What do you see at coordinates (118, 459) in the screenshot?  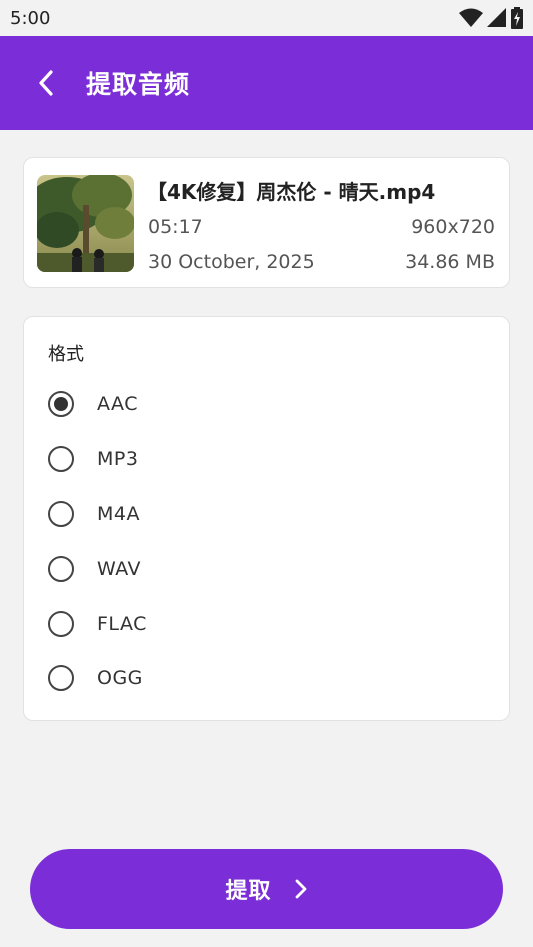 I see `format-option-label: MP3` at bounding box center [118, 459].